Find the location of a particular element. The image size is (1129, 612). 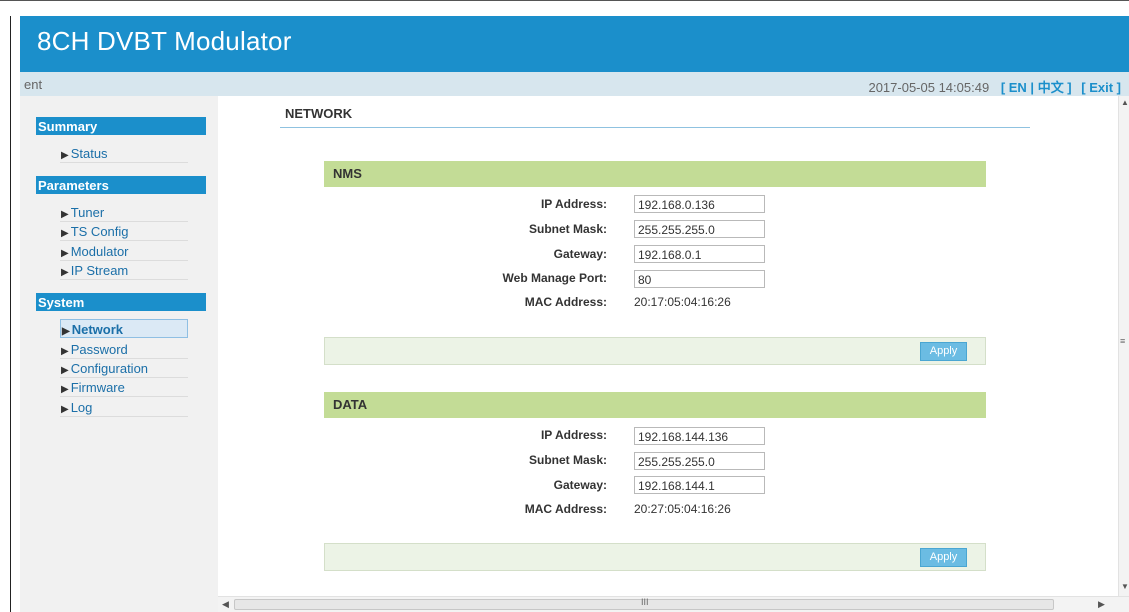

nms-apply-button: Apply is located at coordinates (943, 351).